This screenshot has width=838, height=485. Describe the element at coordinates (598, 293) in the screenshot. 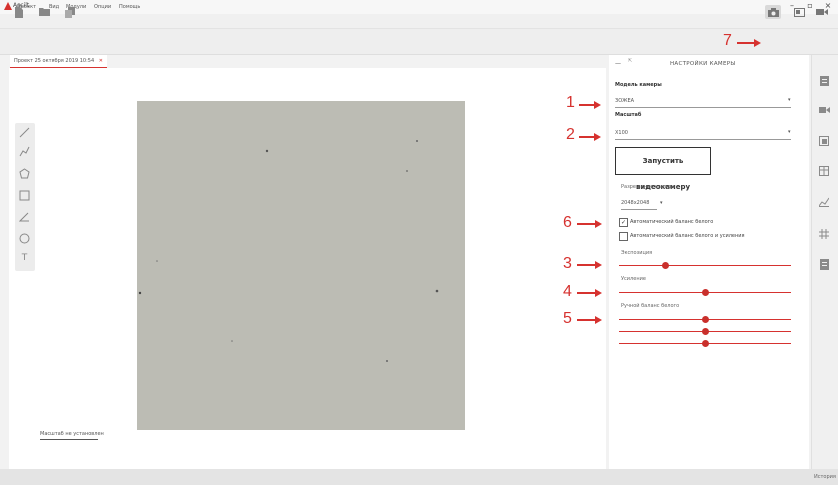

I see `annotation-4-arrowhead` at that location.